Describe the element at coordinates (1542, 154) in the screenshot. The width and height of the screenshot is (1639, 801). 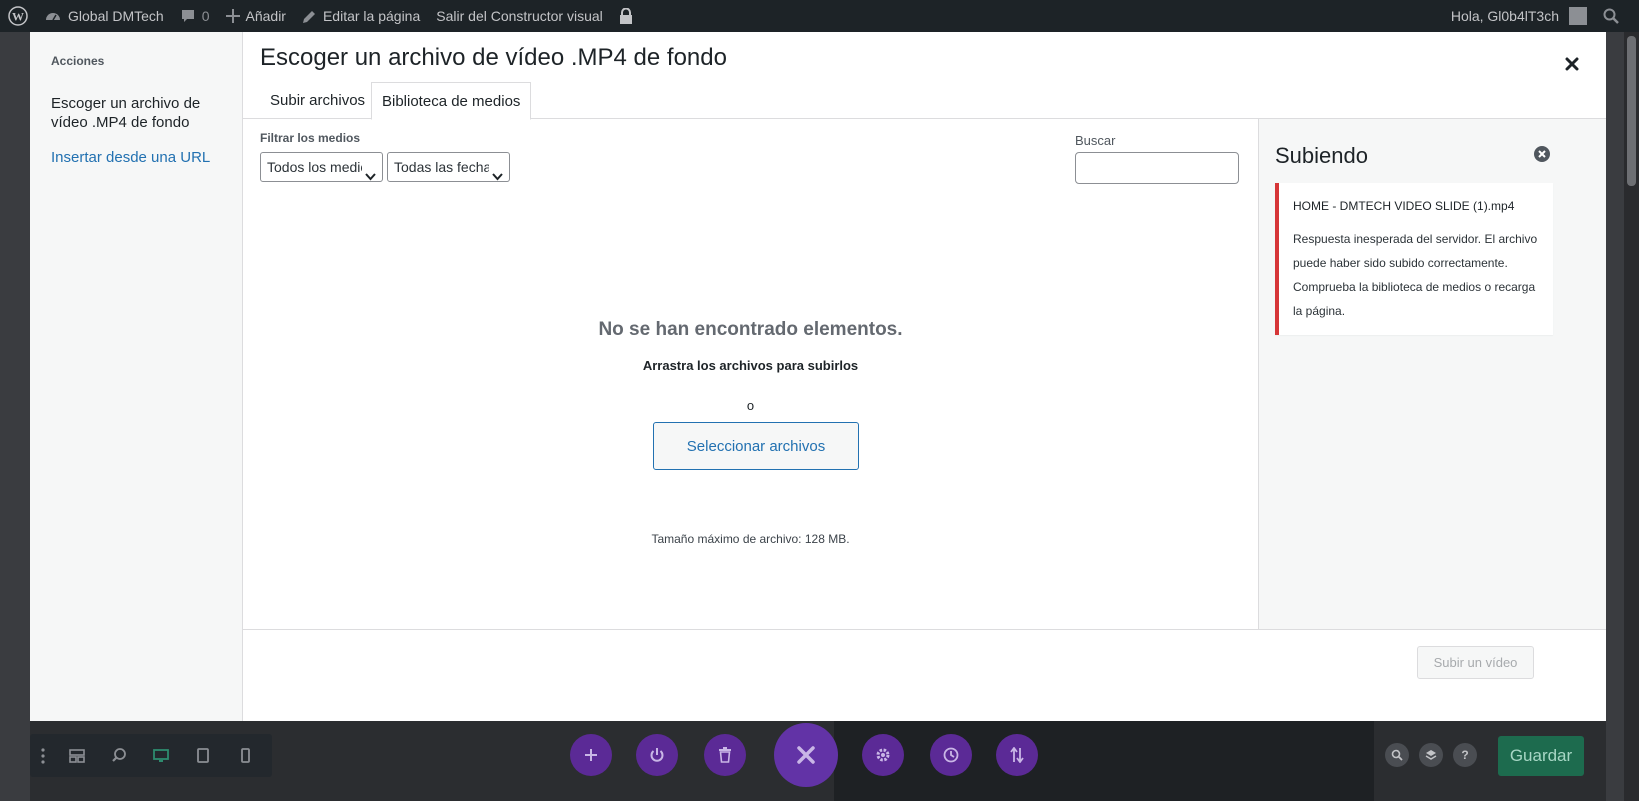
I see `dismiss-errors-icon` at that location.